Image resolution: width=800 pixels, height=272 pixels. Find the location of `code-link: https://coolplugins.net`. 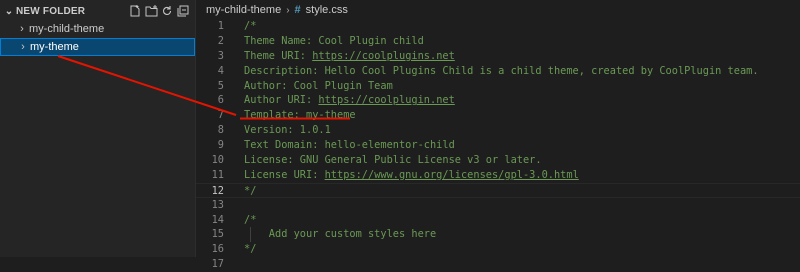

code-link: https://coolplugins.net is located at coordinates (383, 56).